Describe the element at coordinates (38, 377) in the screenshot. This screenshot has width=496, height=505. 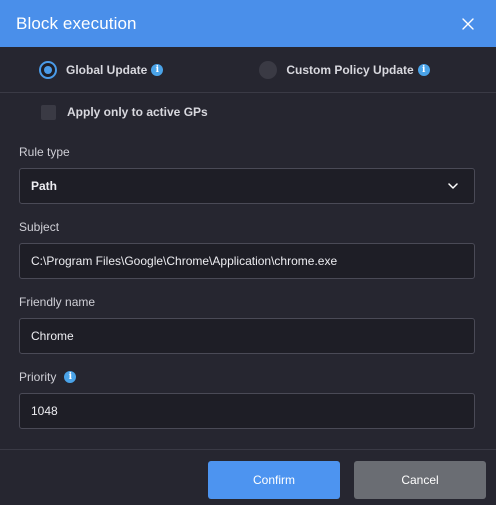
I see `priority-label: Priority` at that location.